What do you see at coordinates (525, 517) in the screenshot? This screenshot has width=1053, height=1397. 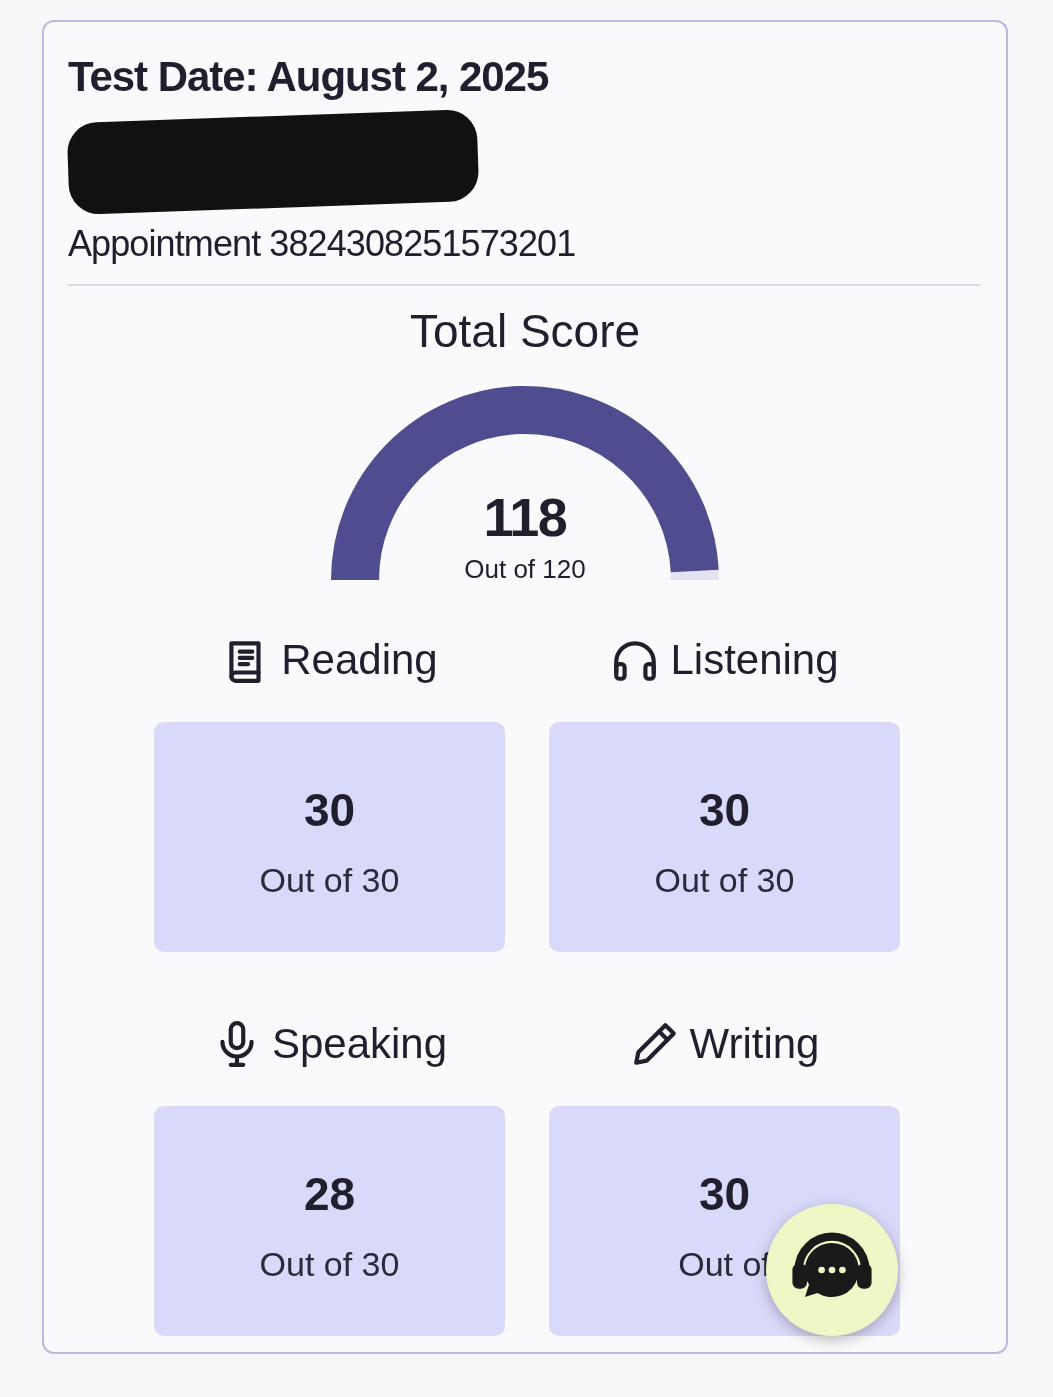 I see `total-score-value: 118` at bounding box center [525, 517].